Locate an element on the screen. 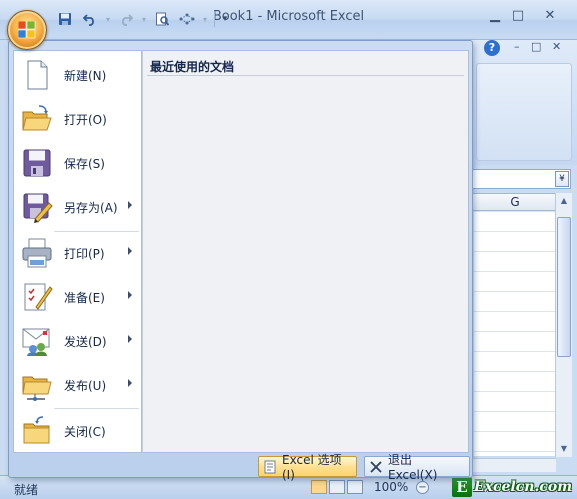 This screenshot has height=499, width=577. redo-dropdown-icon: ▾ is located at coordinates (144, 19).